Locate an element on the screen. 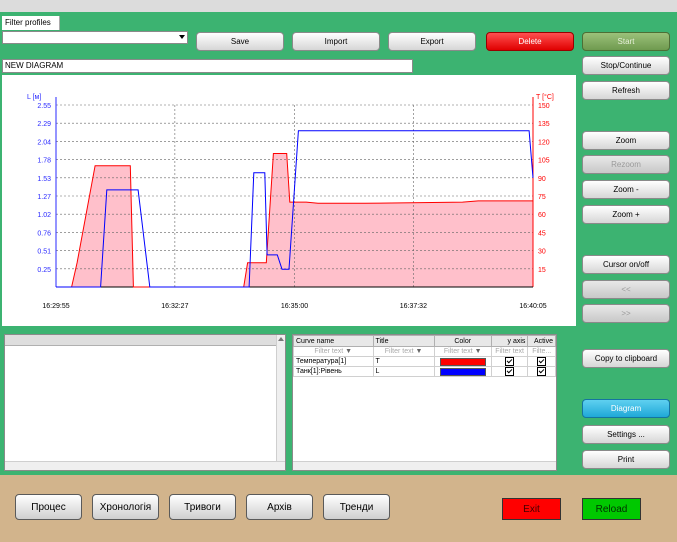 Image resolution: width=677 pixels, height=542 pixels. nav-chronology-button: Хронологія is located at coordinates (125, 507).